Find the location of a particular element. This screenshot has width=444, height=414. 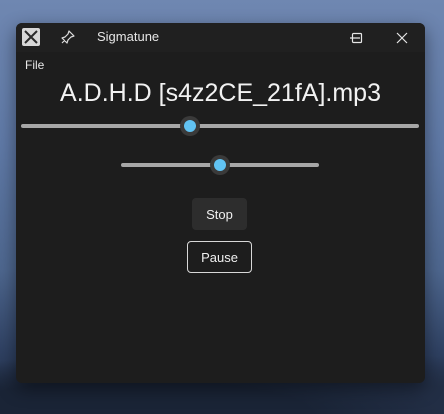

volume-slider is located at coordinates (220, 165).